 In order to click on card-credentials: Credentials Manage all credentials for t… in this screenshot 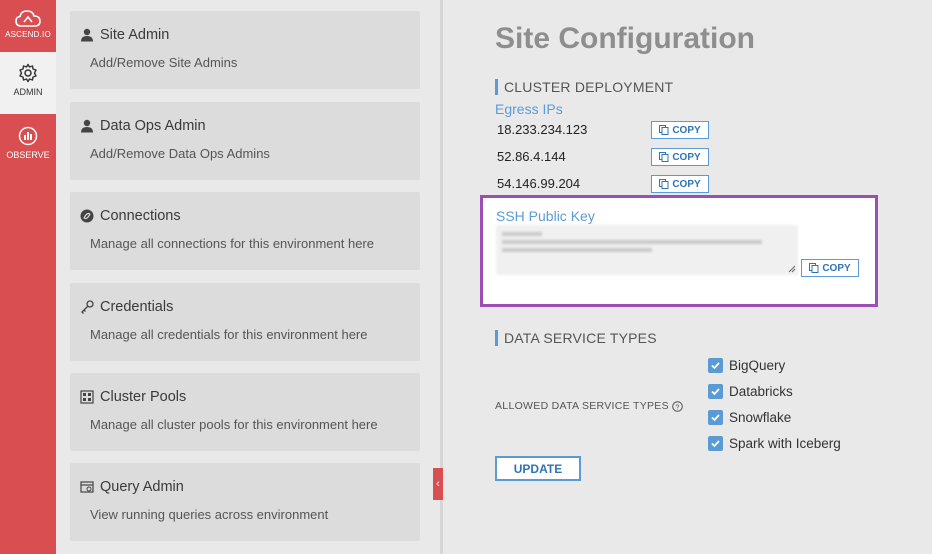, I will do `click(245, 322)`.